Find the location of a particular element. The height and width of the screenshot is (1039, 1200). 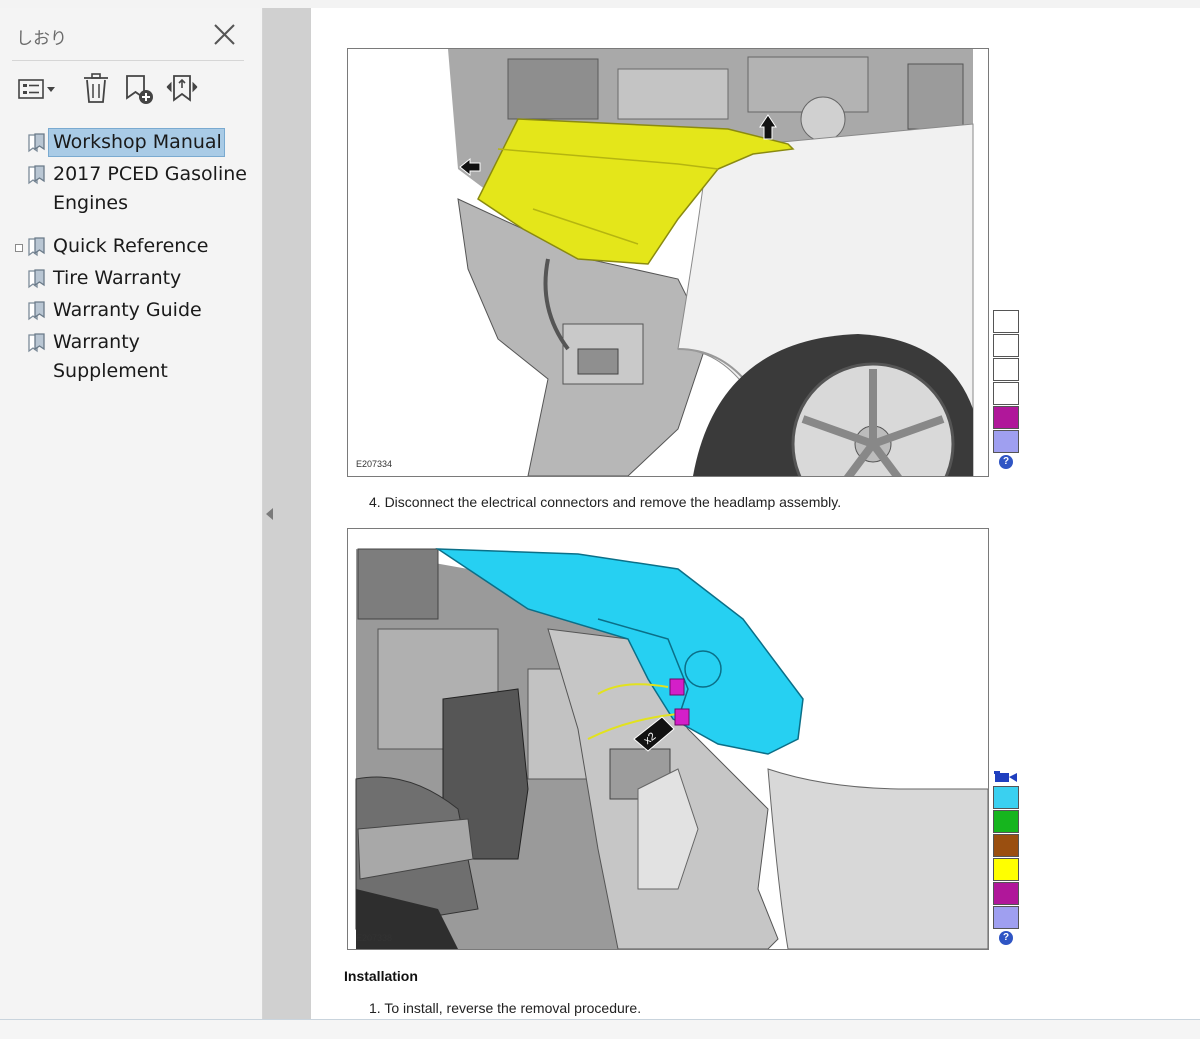

trash-icon is located at coordinates (96, 88).